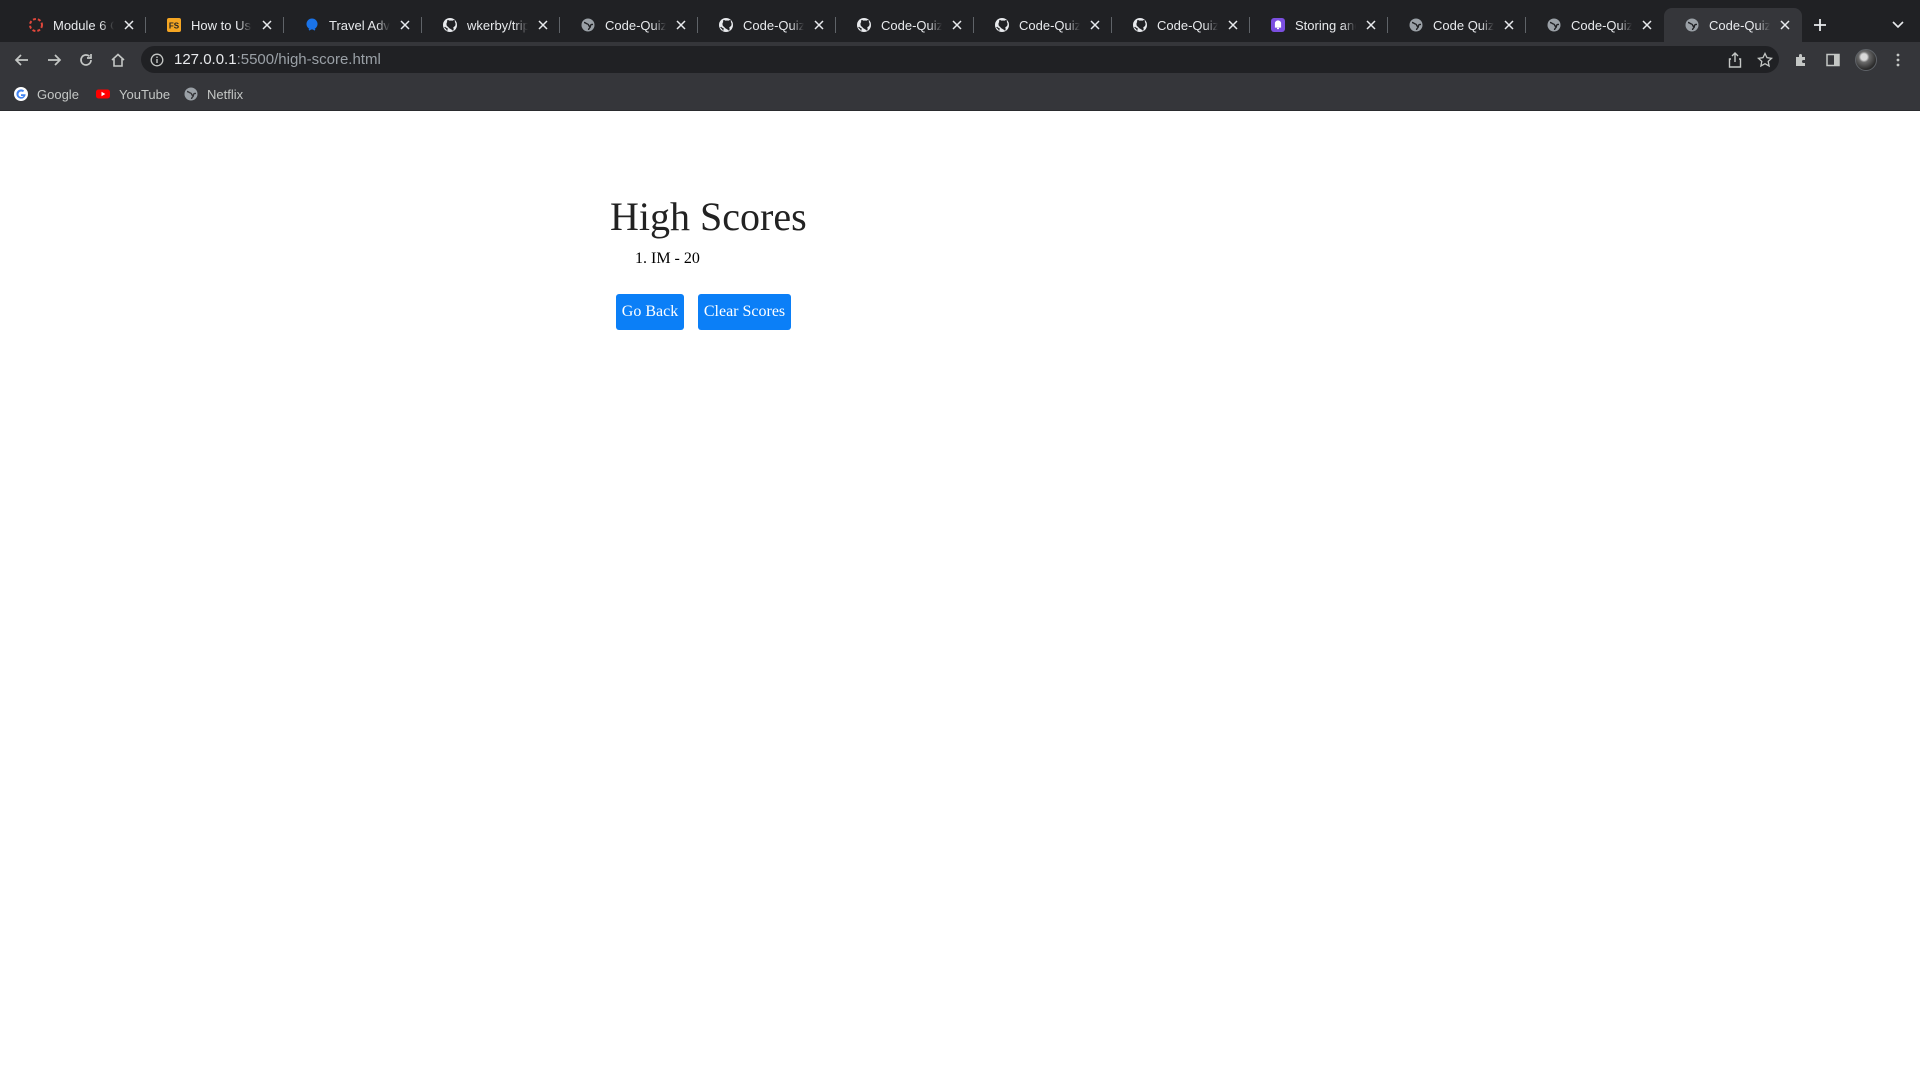 The width and height of the screenshot is (1920, 1080). What do you see at coordinates (1325, 25) in the screenshot?
I see `tab-title: Storing and r` at bounding box center [1325, 25].